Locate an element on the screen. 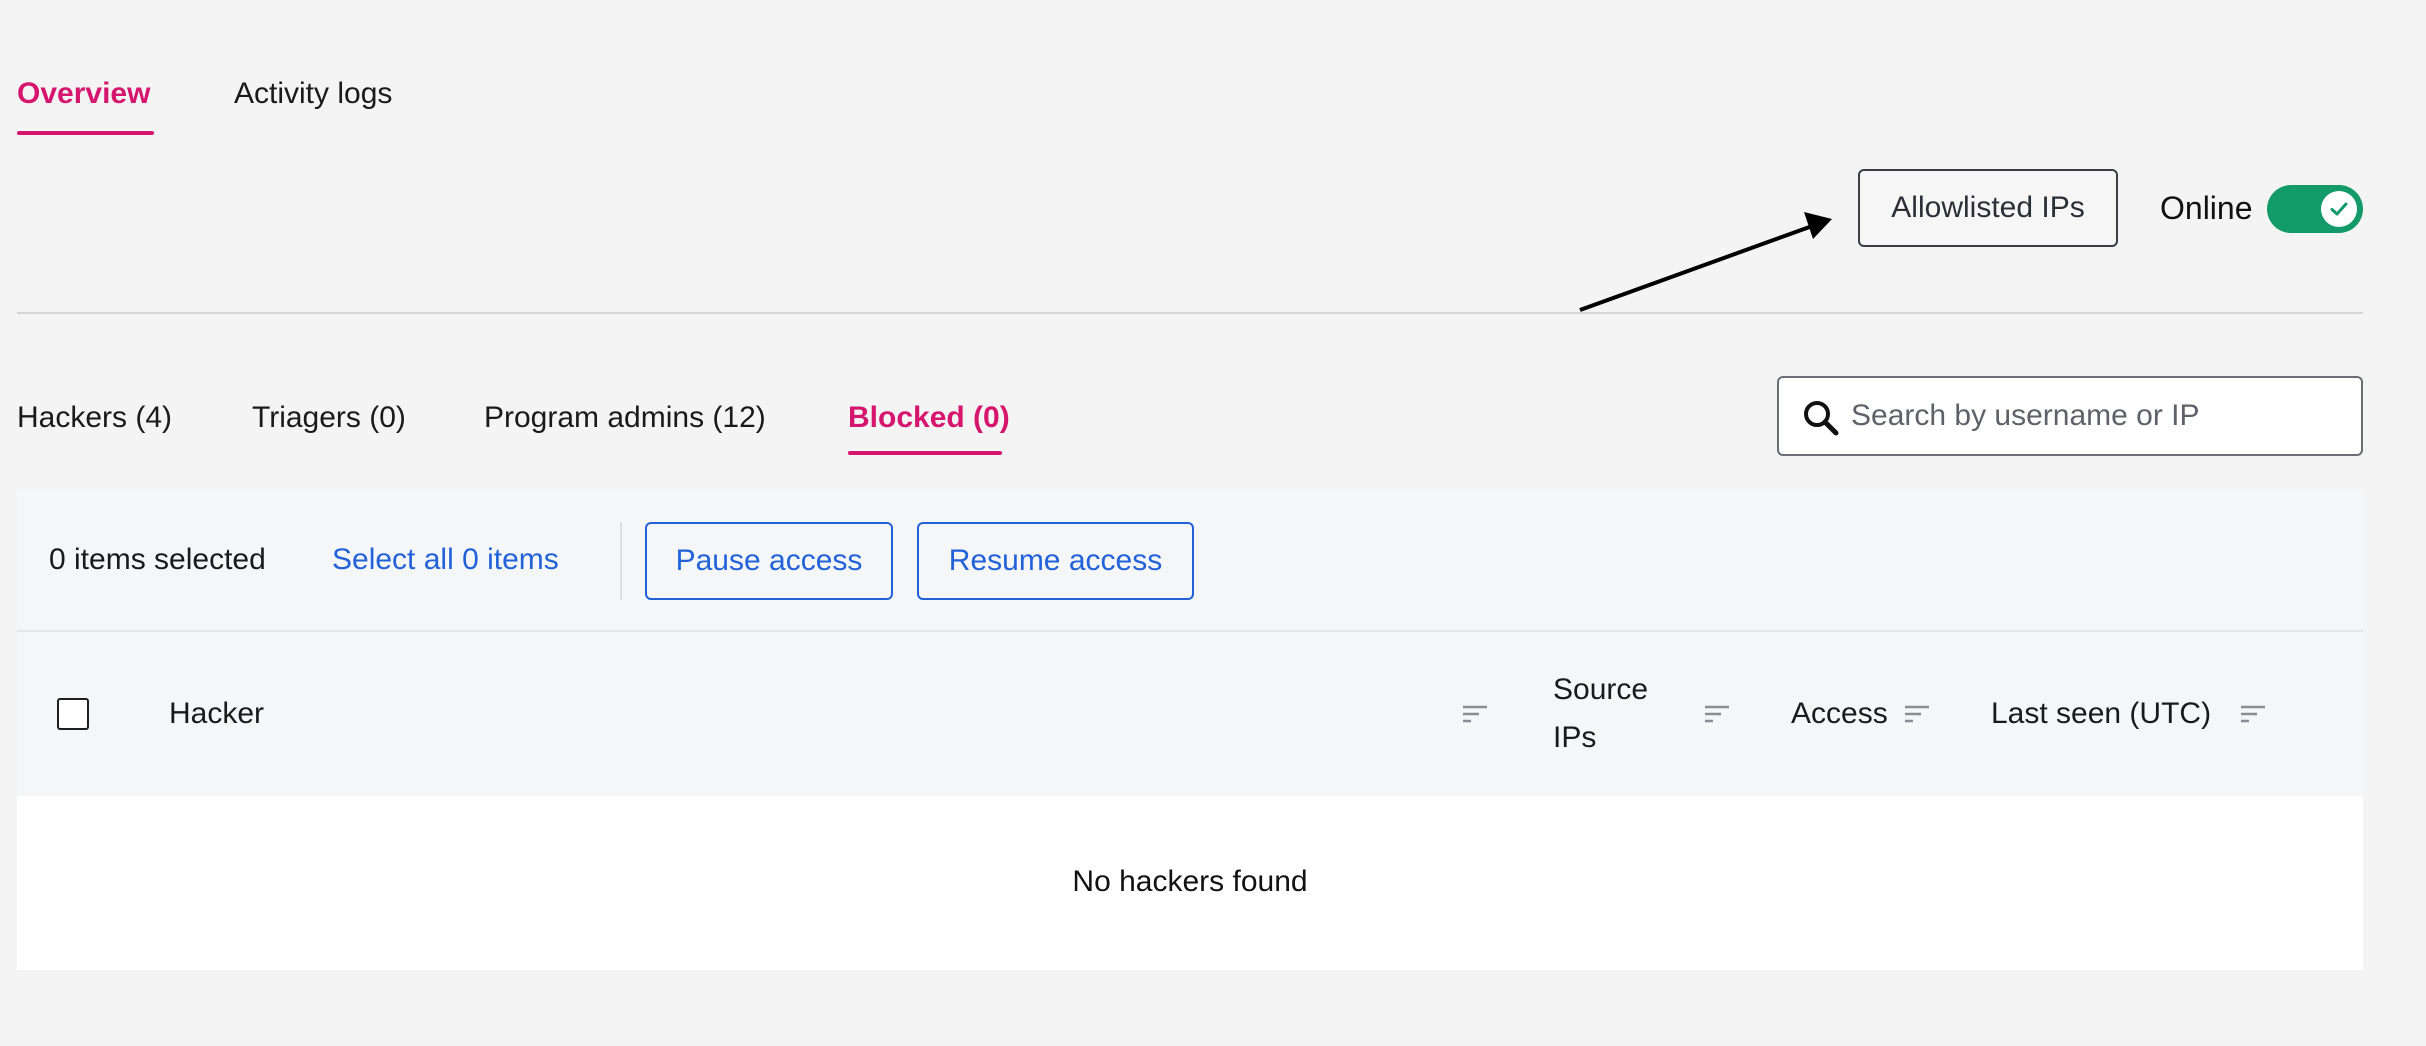  toggle-knob is located at coordinates (2339, 209).